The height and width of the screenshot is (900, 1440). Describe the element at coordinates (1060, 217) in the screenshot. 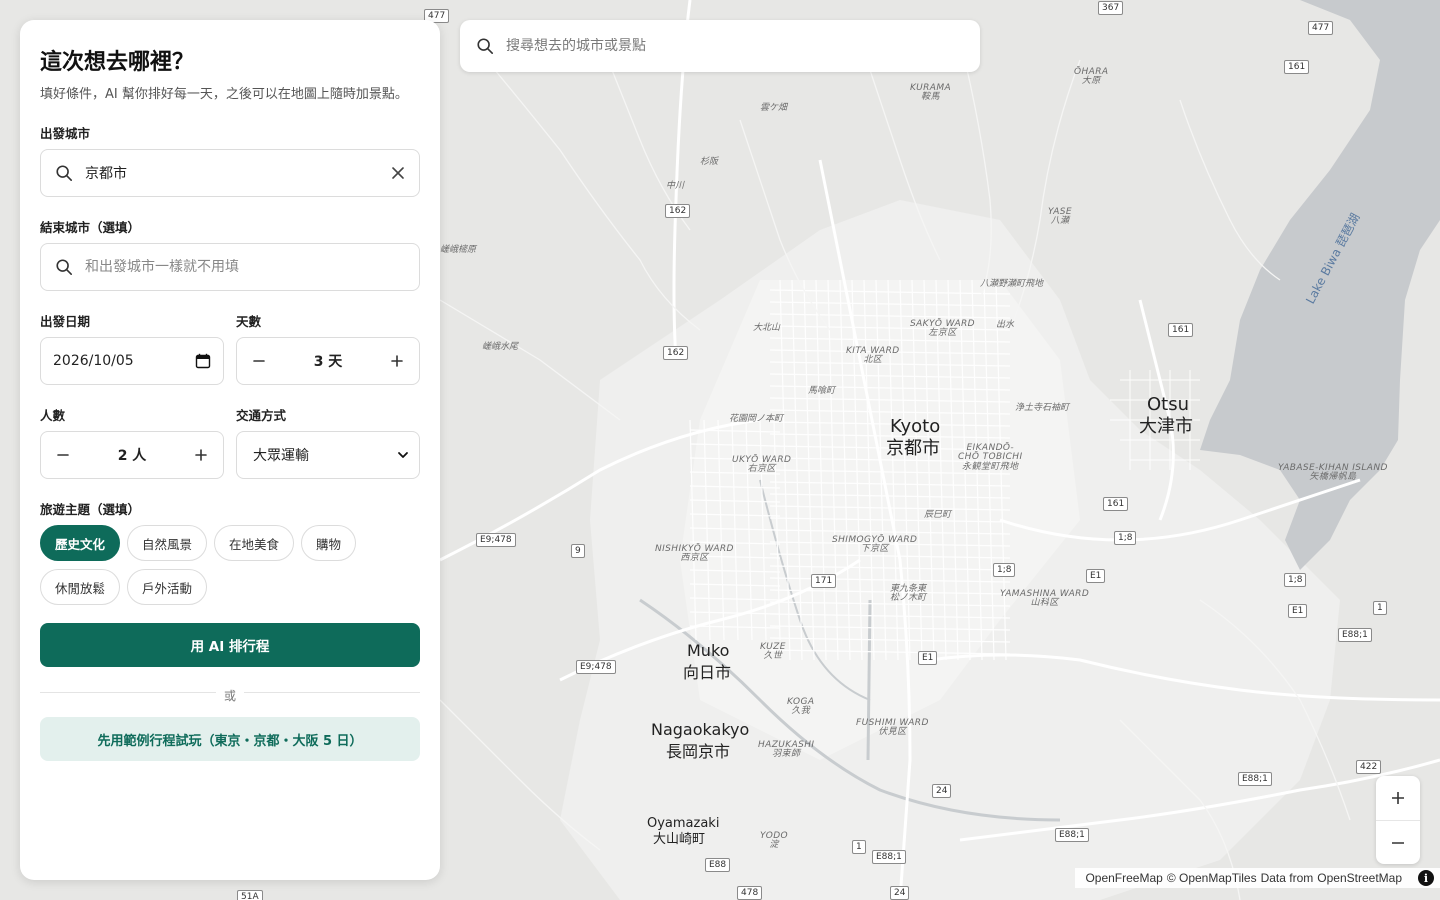

I see `map-label-yase: YASE 八瀬` at that location.